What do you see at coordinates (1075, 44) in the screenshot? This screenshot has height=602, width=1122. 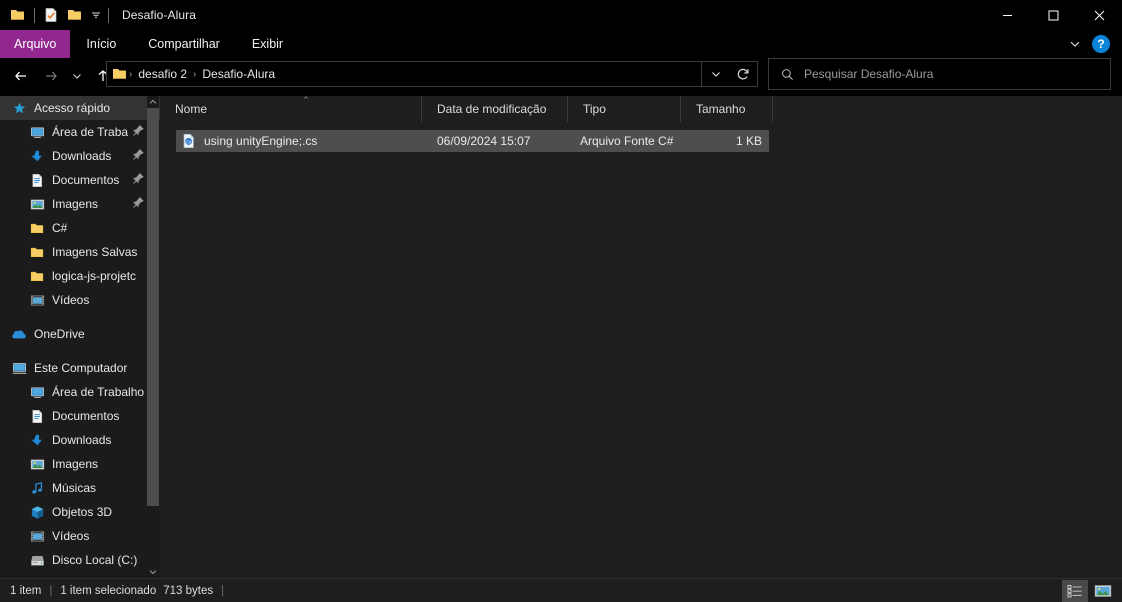 I see `chevron-down-icon` at bounding box center [1075, 44].